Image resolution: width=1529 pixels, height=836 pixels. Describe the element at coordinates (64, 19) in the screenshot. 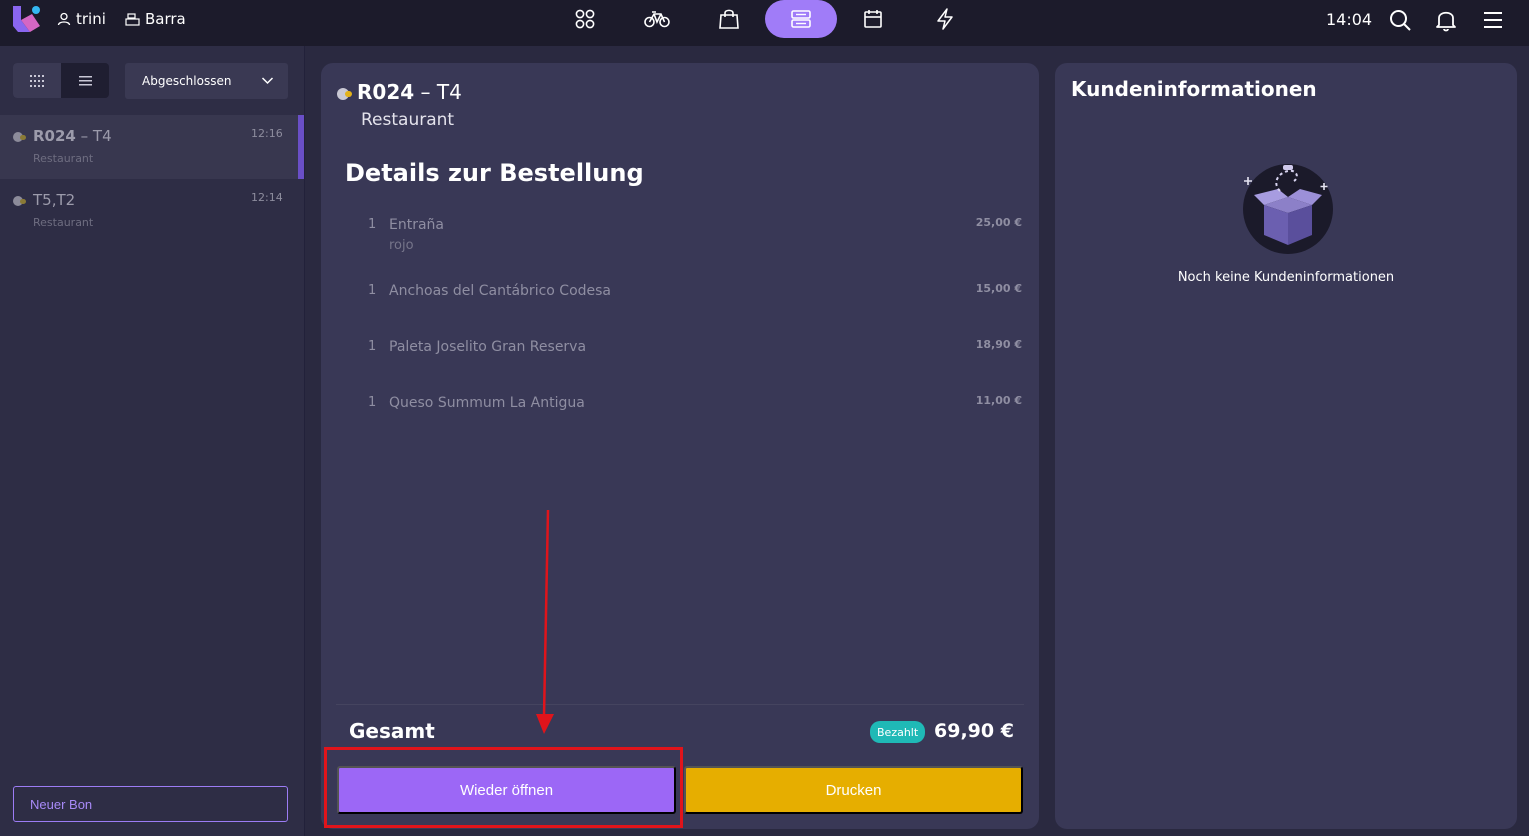

I see `user-icon` at that location.